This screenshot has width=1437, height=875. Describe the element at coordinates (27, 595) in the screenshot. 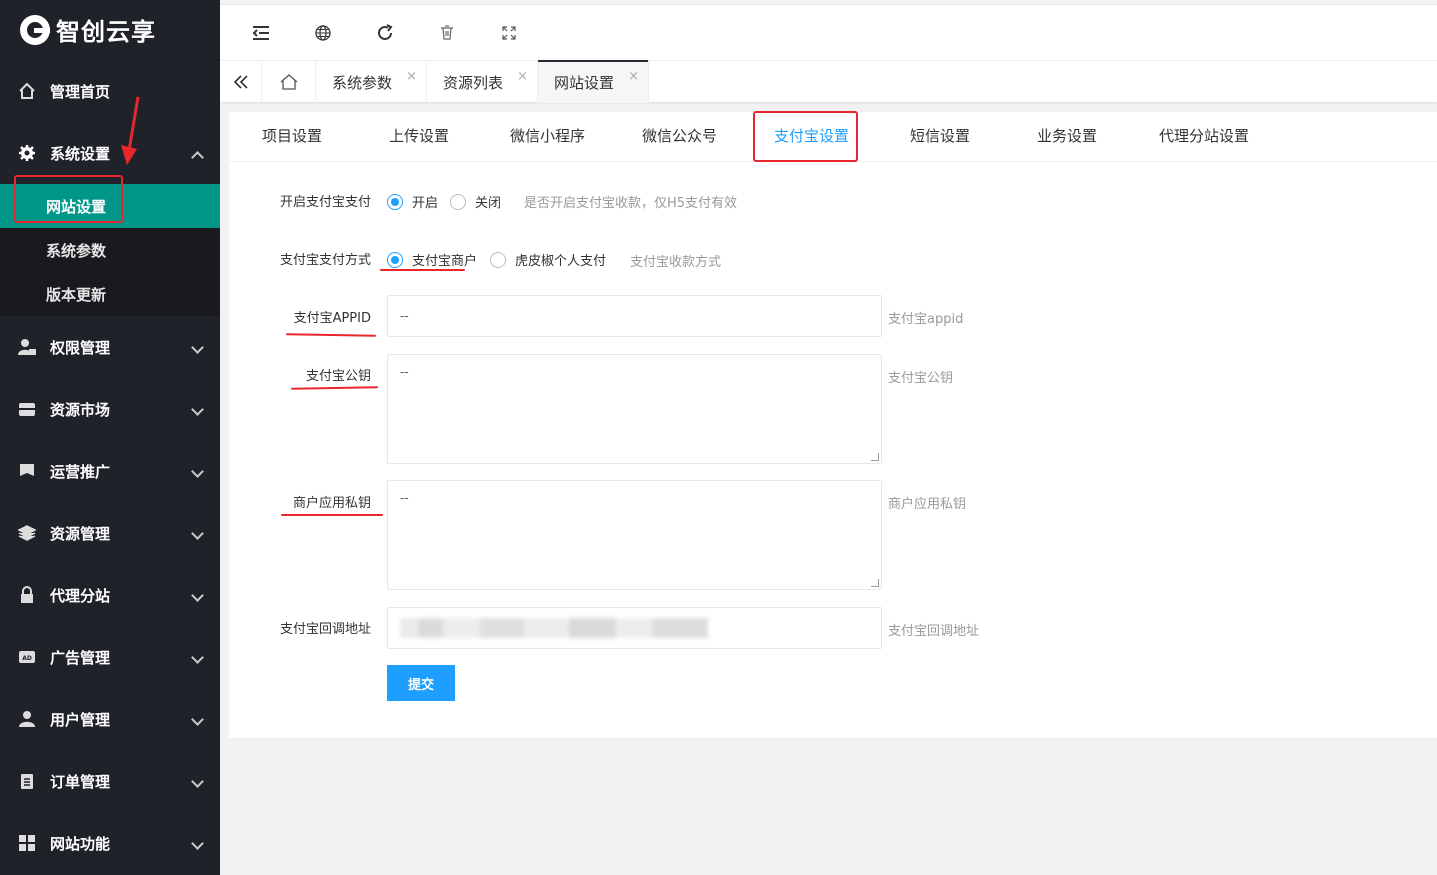

I see `lock-icon` at that location.